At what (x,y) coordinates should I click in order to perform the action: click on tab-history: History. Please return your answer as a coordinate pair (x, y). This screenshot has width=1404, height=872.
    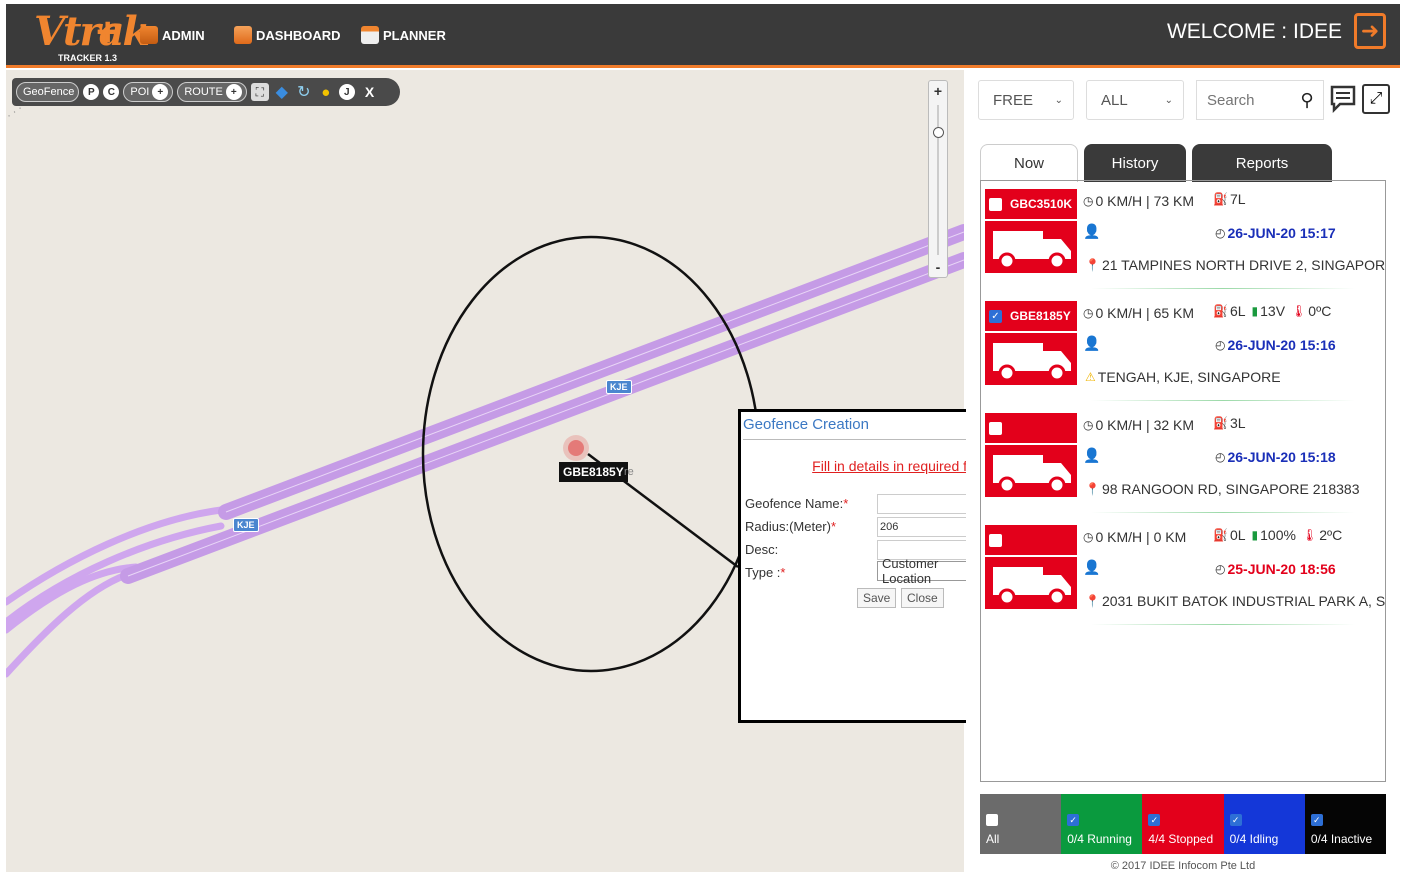
    Looking at the image, I should click on (1135, 163).